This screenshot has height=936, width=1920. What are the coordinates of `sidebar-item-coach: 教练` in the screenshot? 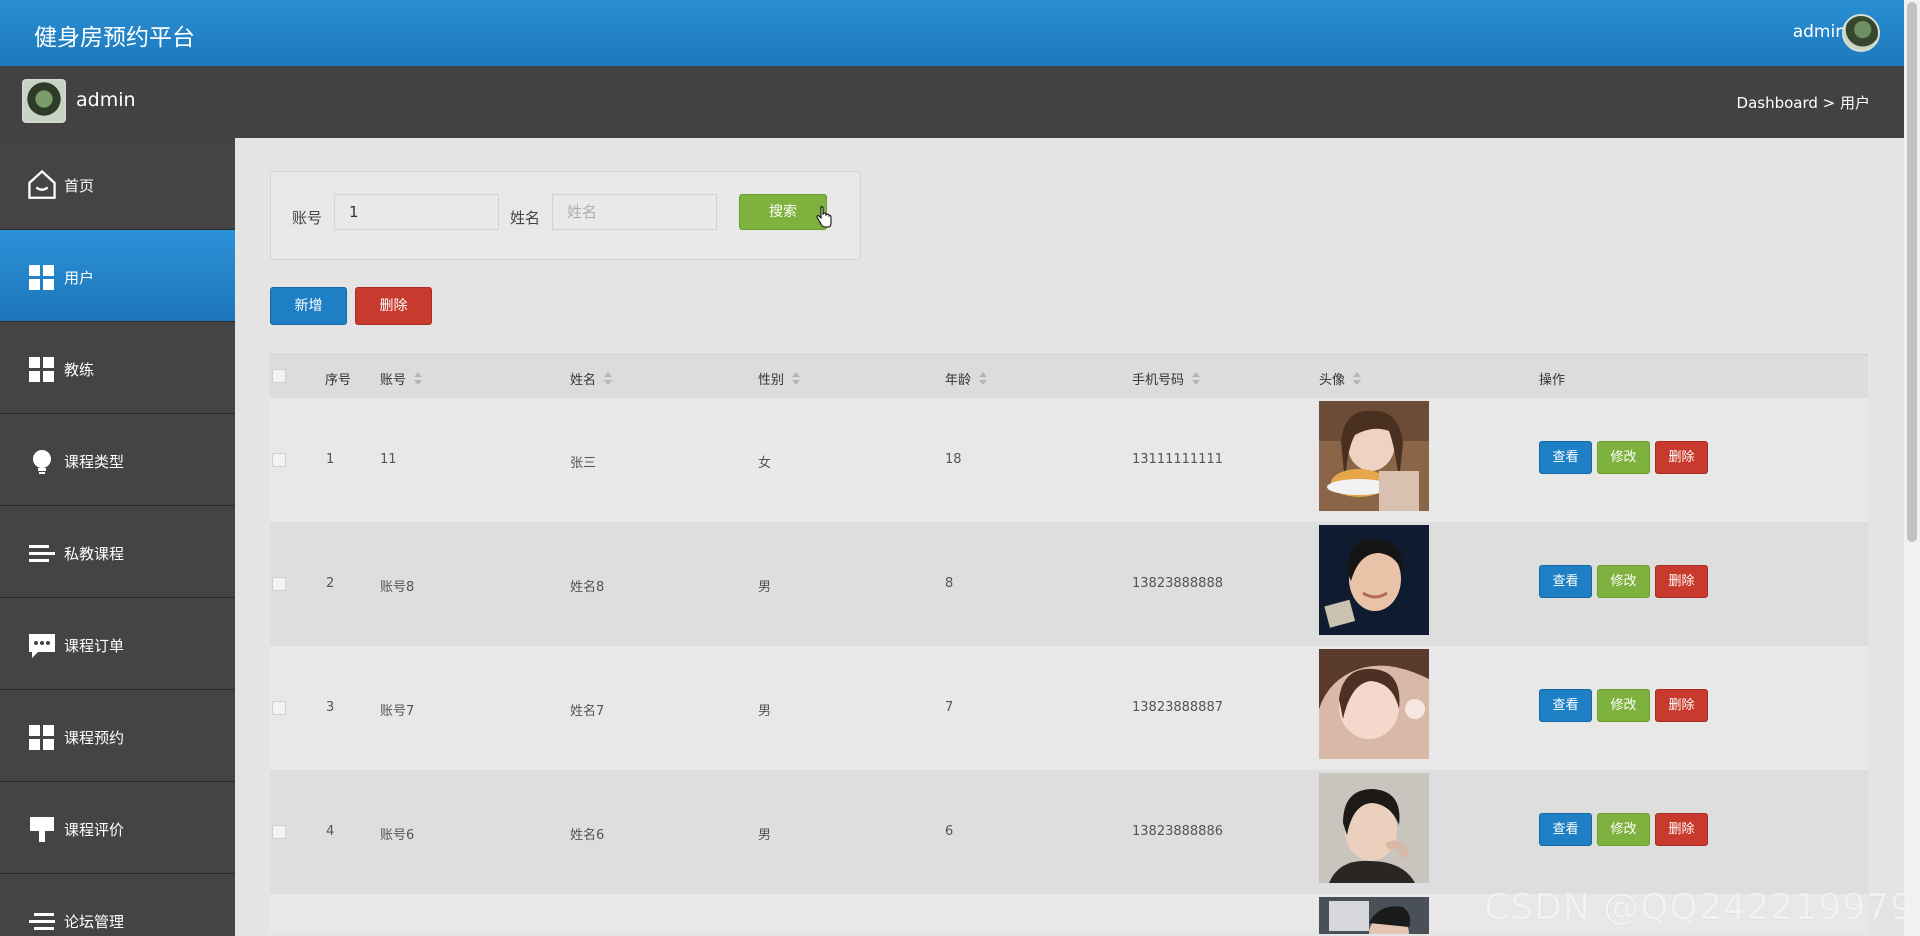 It's located at (117, 368).